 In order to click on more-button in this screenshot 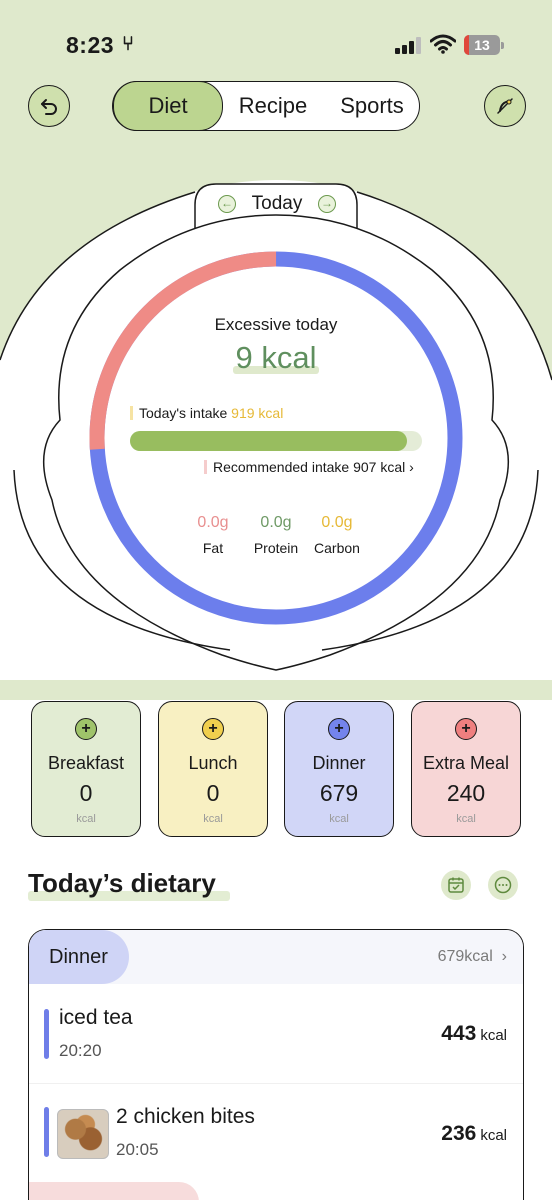, I will do `click(503, 885)`.